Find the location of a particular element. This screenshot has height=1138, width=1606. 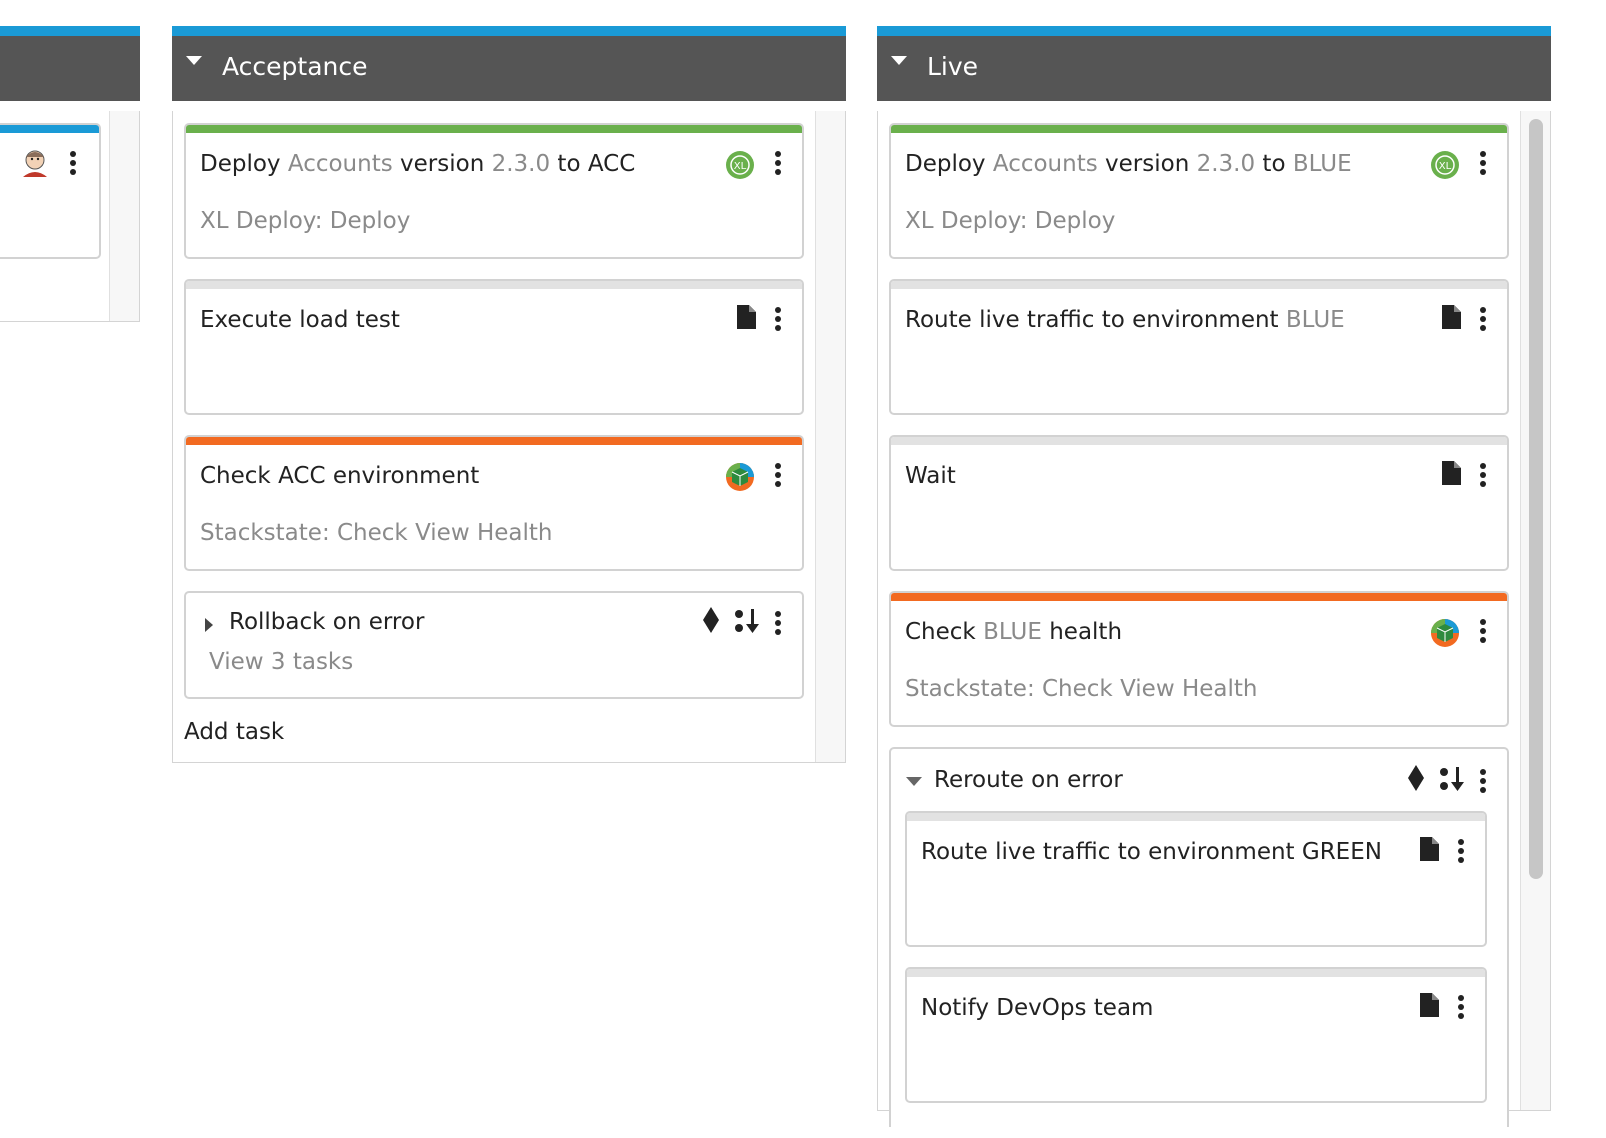

expand-caret-icon is located at coordinates (209, 625).